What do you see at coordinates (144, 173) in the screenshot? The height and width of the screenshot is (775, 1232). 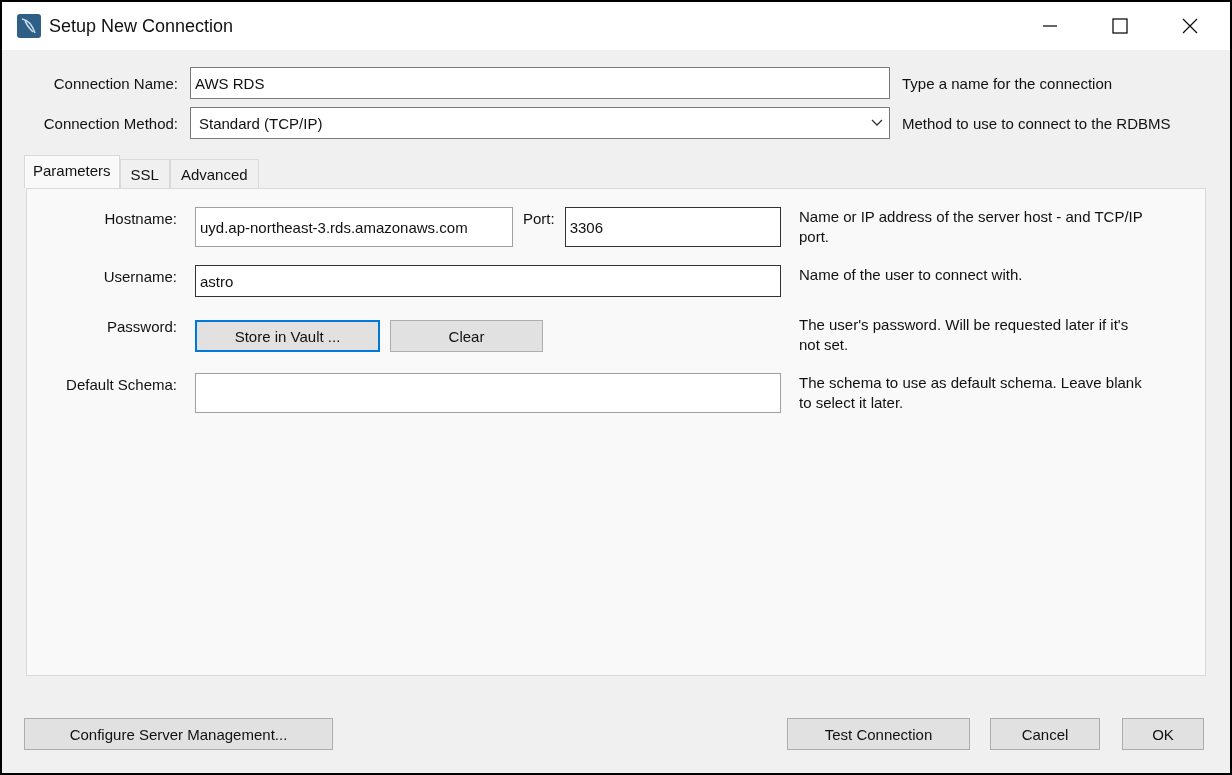 I see `tab: SSL` at bounding box center [144, 173].